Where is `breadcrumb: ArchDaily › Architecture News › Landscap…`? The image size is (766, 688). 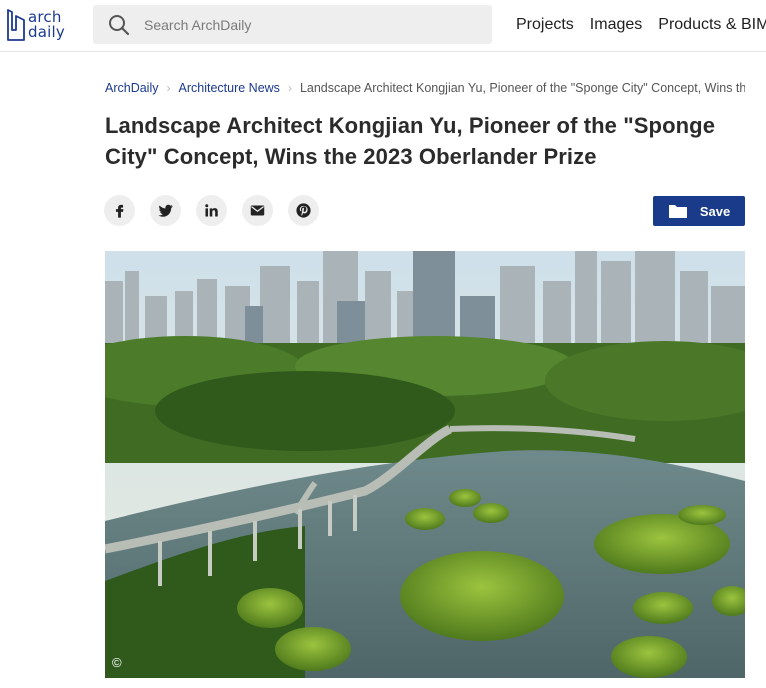
breadcrumb: ArchDaily › Architecture News › Landscap… is located at coordinates (425, 88).